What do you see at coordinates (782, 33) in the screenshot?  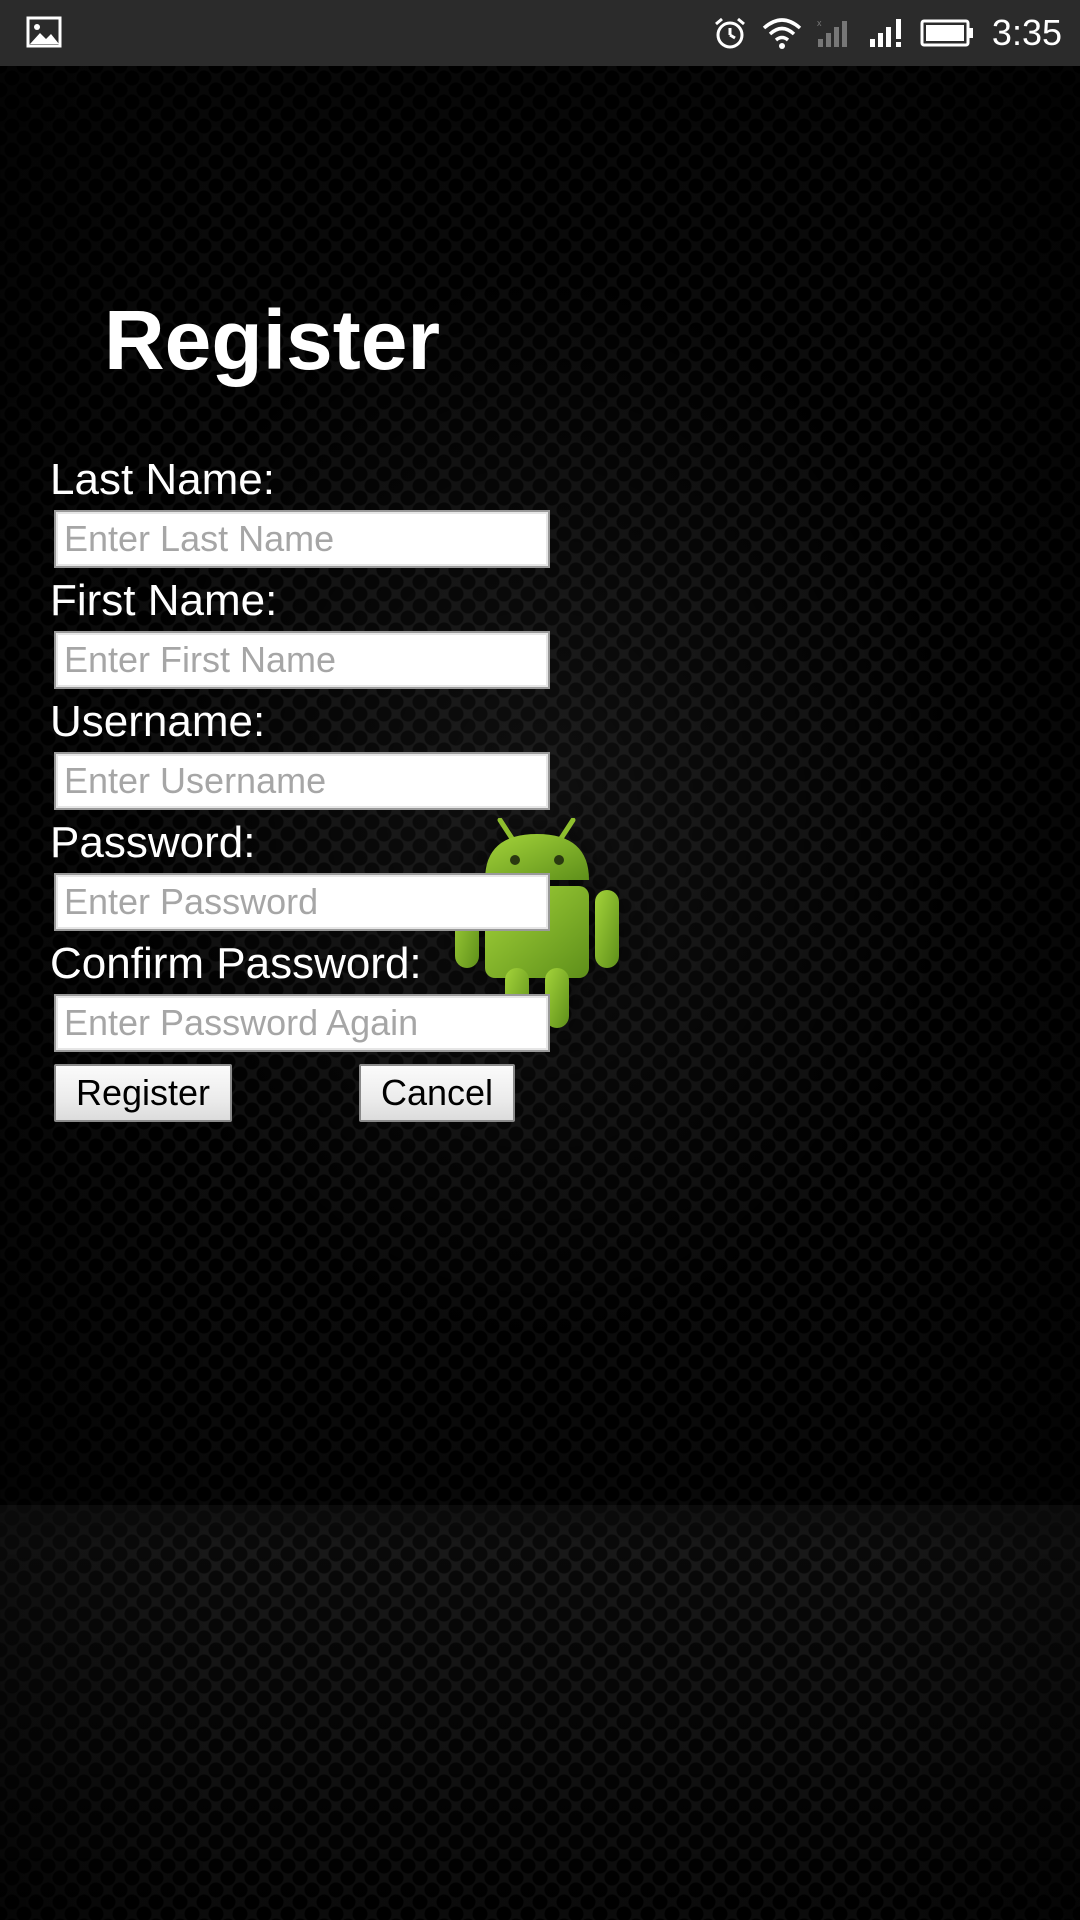 I see `wifi-icon` at bounding box center [782, 33].